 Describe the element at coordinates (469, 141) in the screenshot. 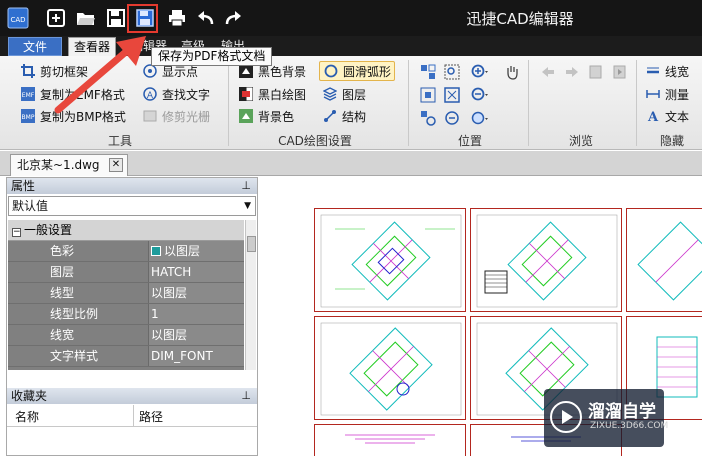

I see `group-label-position: 位置` at that location.